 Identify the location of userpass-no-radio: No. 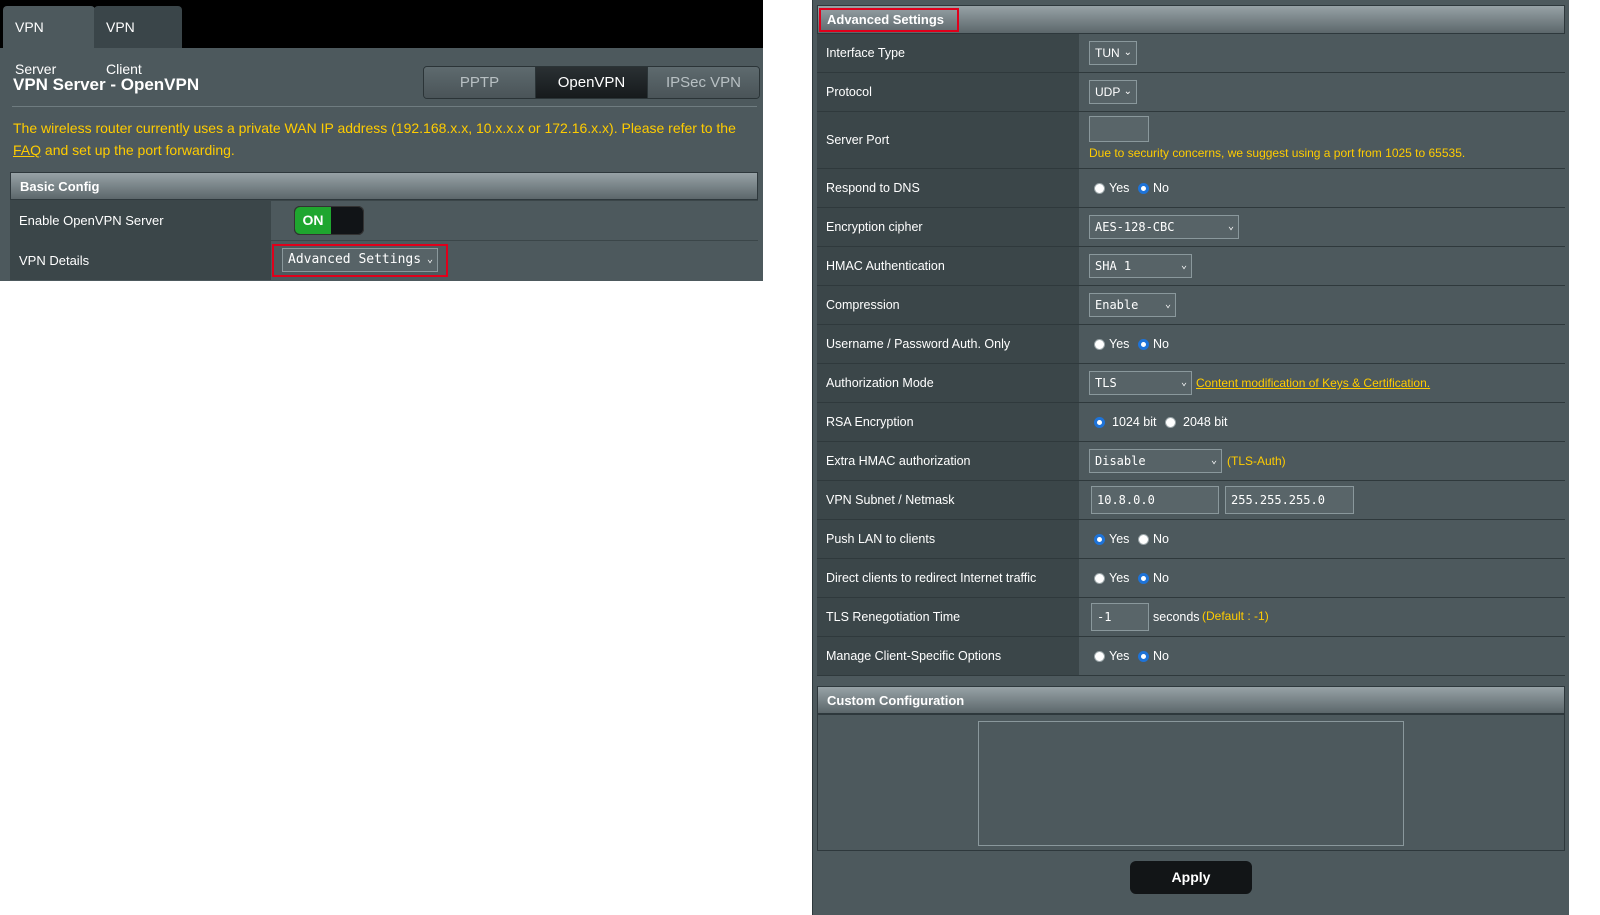
(1153, 344).